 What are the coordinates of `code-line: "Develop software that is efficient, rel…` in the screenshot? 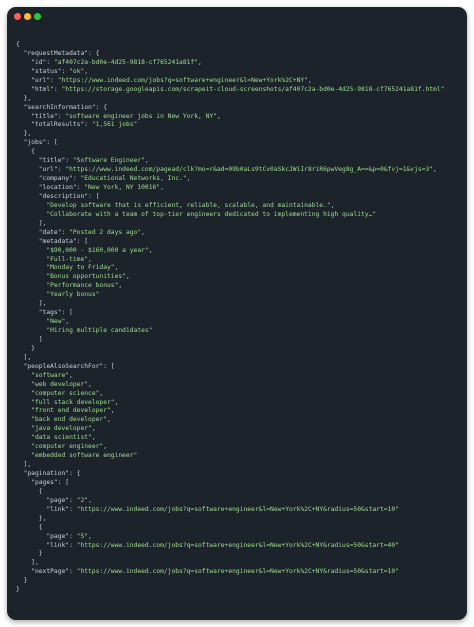 It's located at (230, 206).